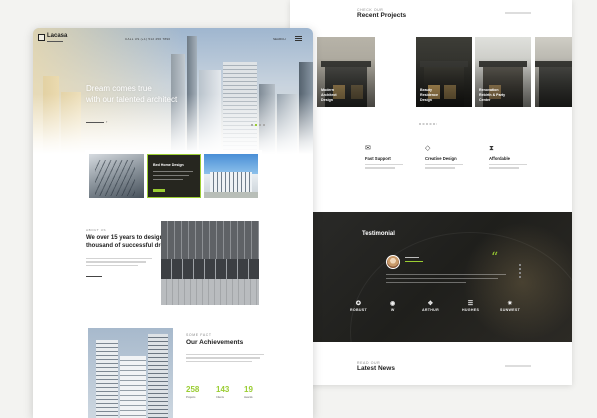 The image size is (597, 418). What do you see at coordinates (125, 238) in the screenshot?
I see `about-title-line: We over 15 years to design` at bounding box center [125, 238].